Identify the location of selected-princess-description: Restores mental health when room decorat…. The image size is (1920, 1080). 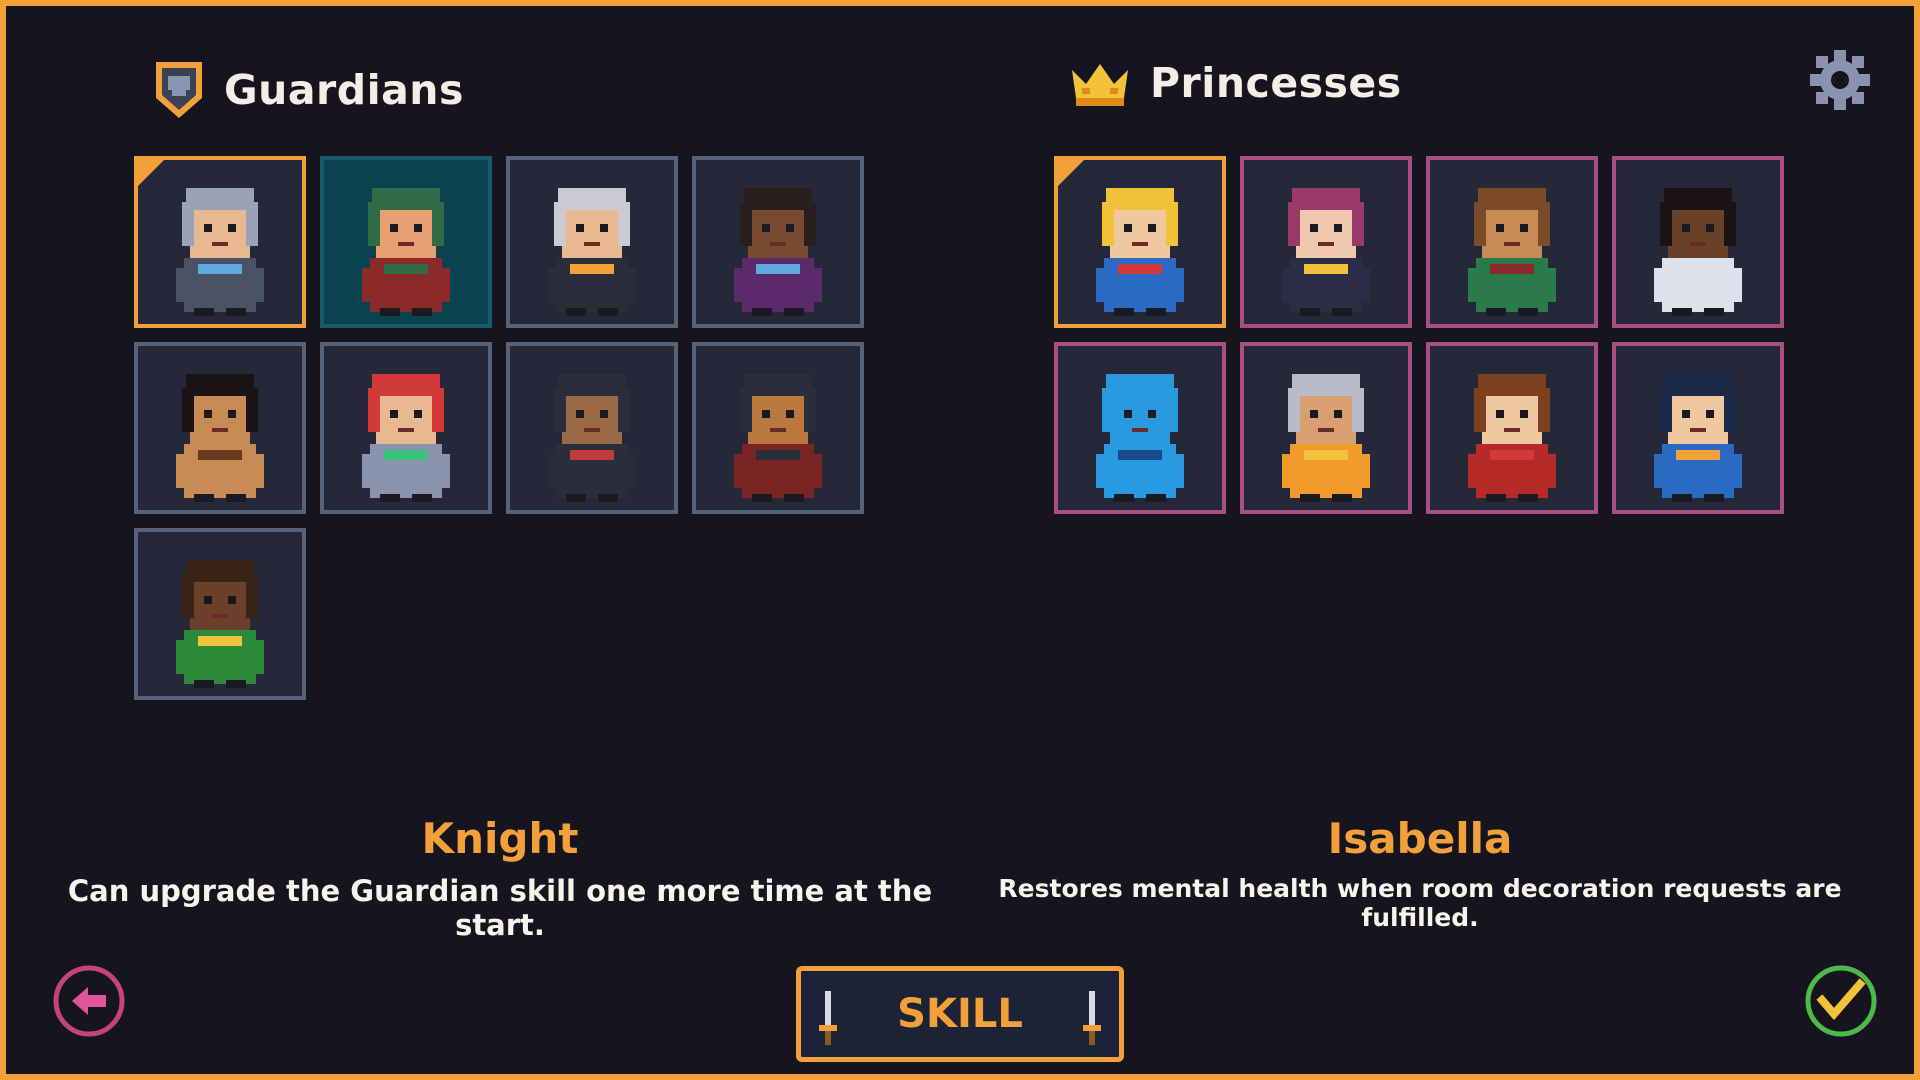
(1420, 903).